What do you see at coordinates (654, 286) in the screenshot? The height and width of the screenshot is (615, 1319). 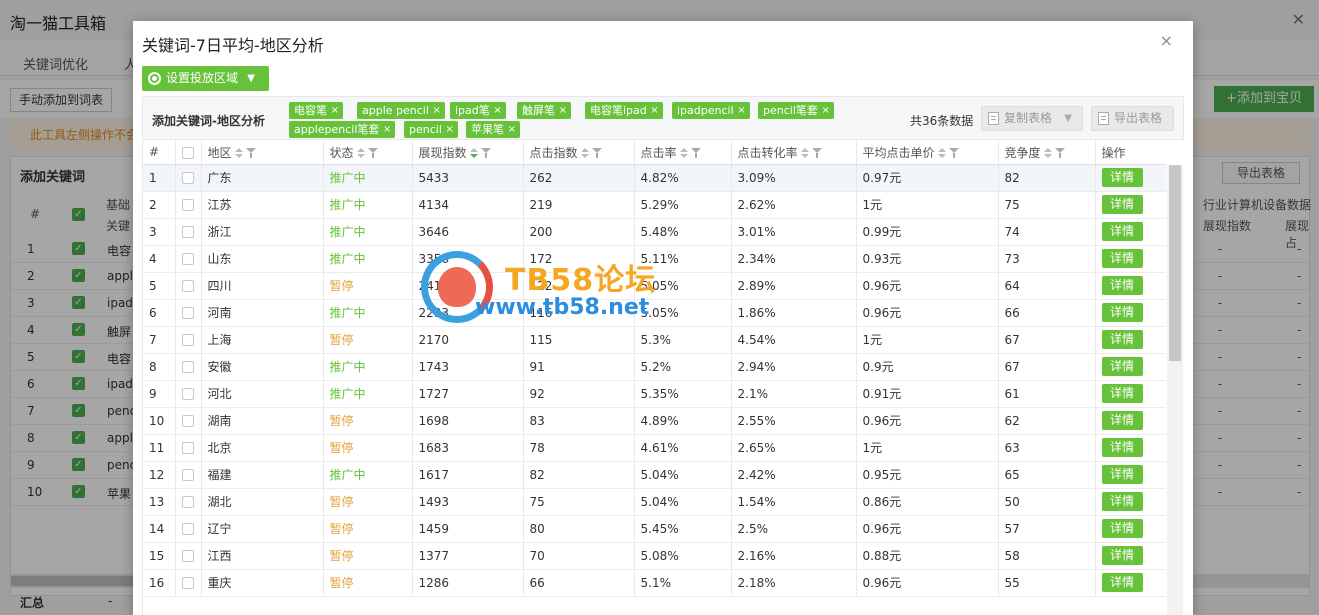 I see `table-row: 5 四川 暂停 2415 122 5.05% 2.89% 0.96元 64 详情` at bounding box center [654, 286].